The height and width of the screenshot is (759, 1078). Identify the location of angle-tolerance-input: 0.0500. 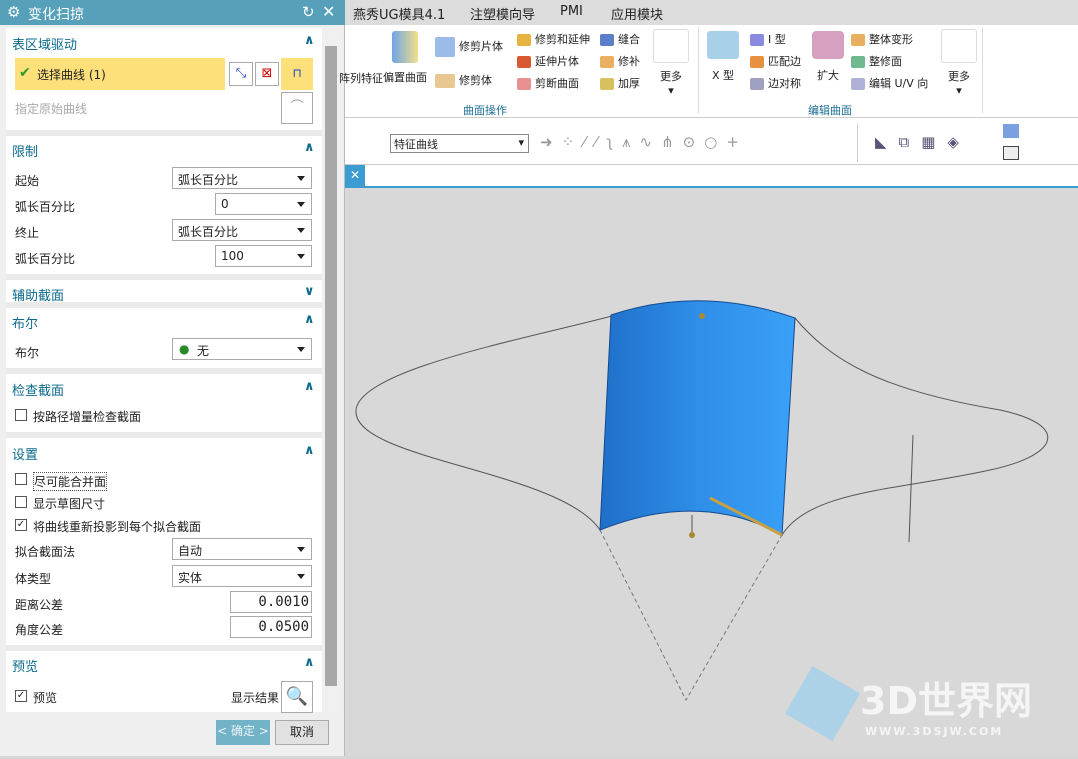
(271, 627).